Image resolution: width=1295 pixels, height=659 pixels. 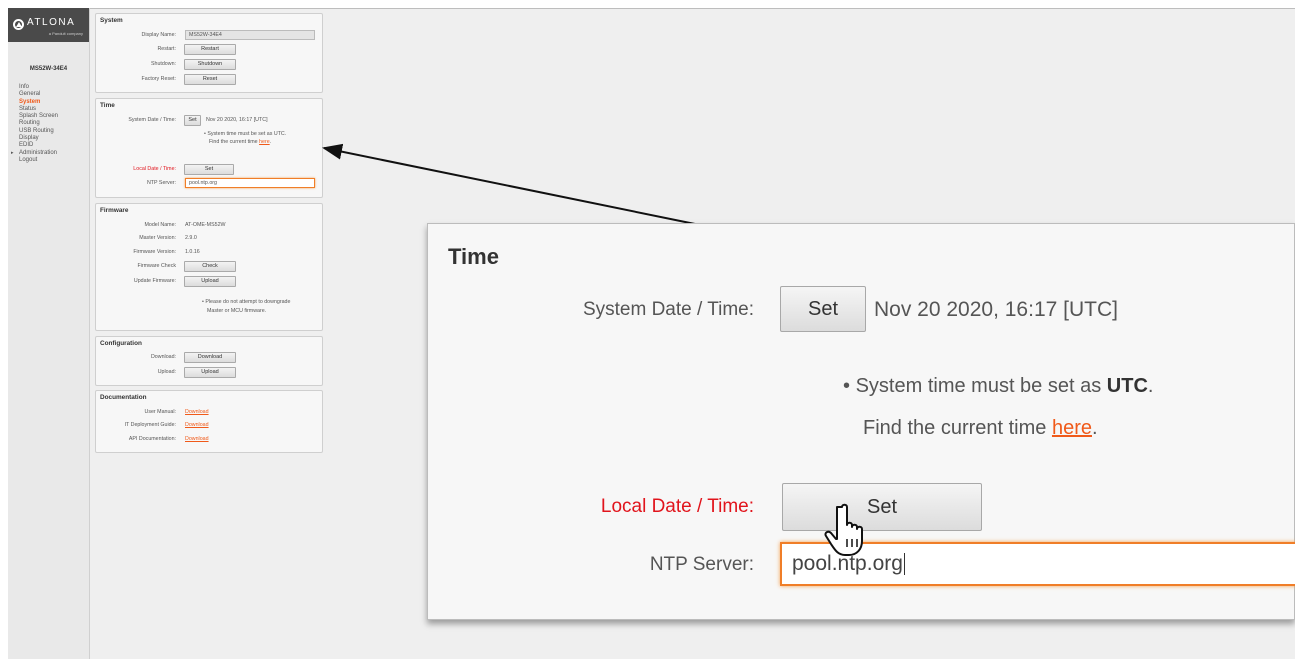 I want to click on model-name-label: Model Name:, so click(x=160, y=225).